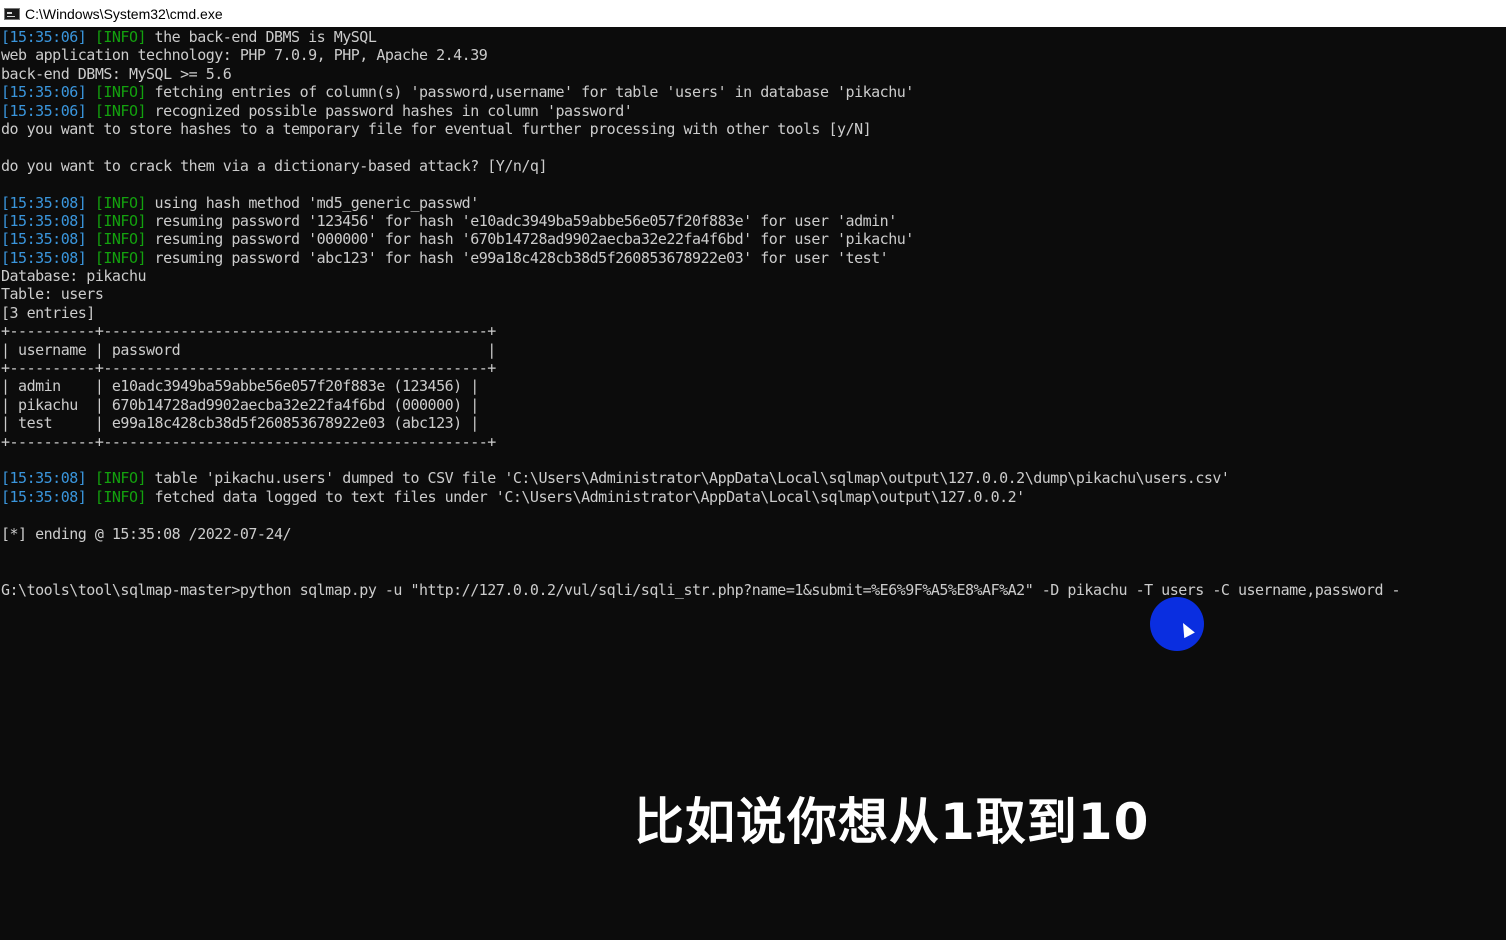 The height and width of the screenshot is (940, 1506). I want to click on cmd-icon, so click(12, 13).